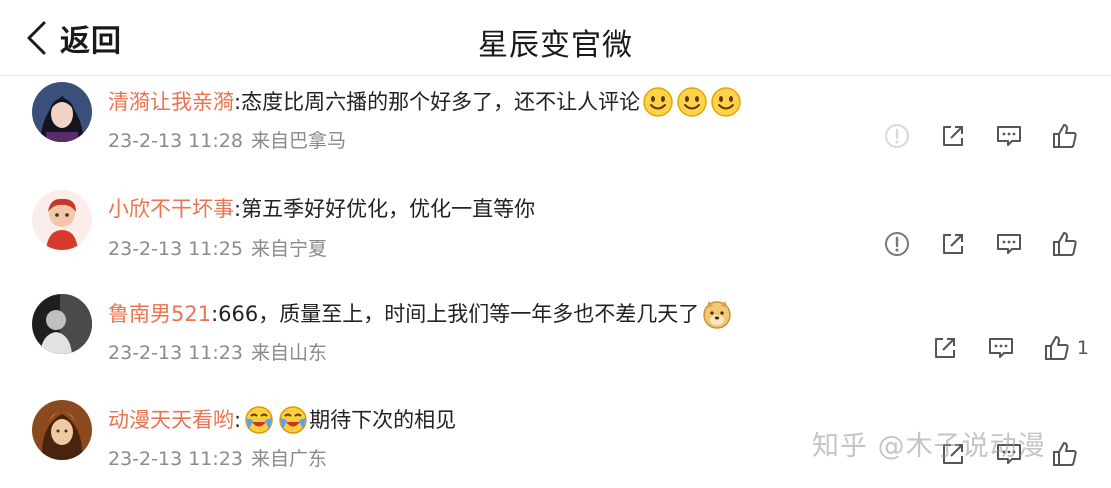 The width and height of the screenshot is (1111, 488). I want to click on comment-username: 动漫天天看哟, so click(171, 420).